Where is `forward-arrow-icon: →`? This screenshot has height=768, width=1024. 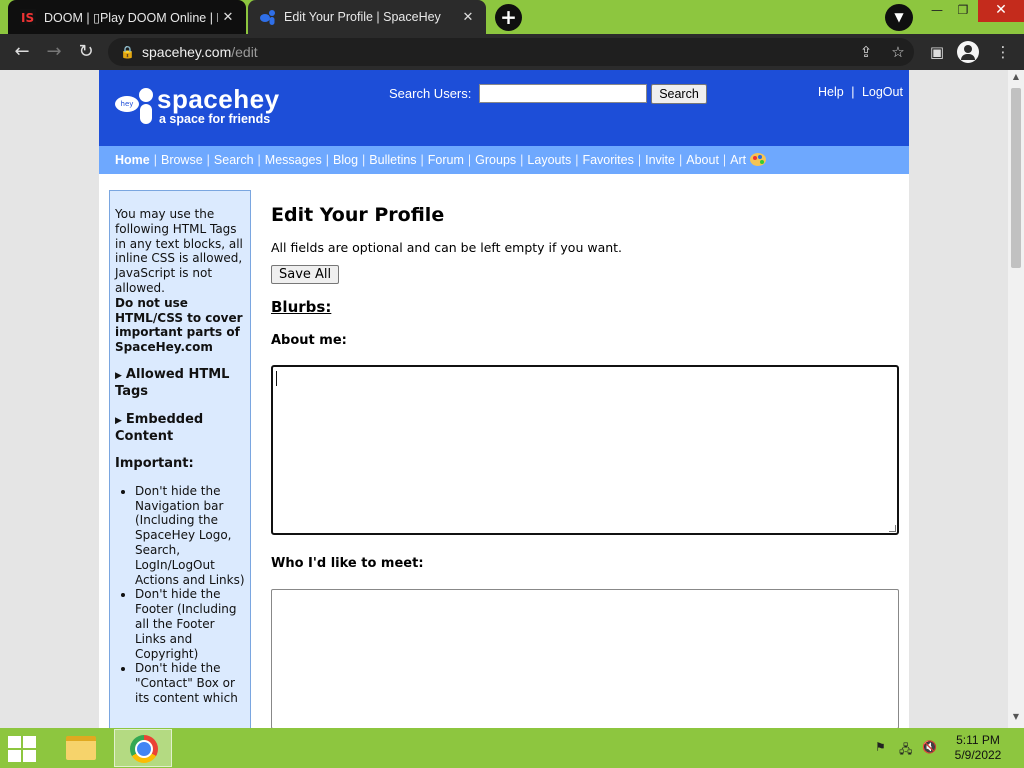 forward-arrow-icon: → is located at coordinates (54, 52).